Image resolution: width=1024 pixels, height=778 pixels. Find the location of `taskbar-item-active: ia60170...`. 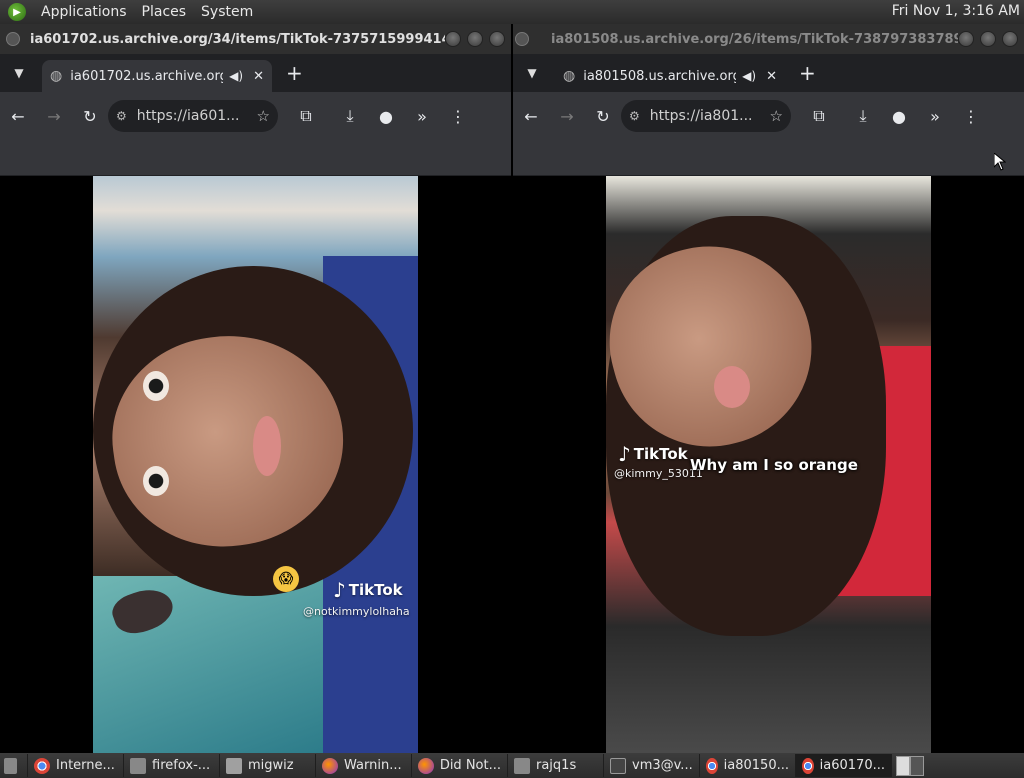

taskbar-item-active: ia60170... is located at coordinates (844, 765).